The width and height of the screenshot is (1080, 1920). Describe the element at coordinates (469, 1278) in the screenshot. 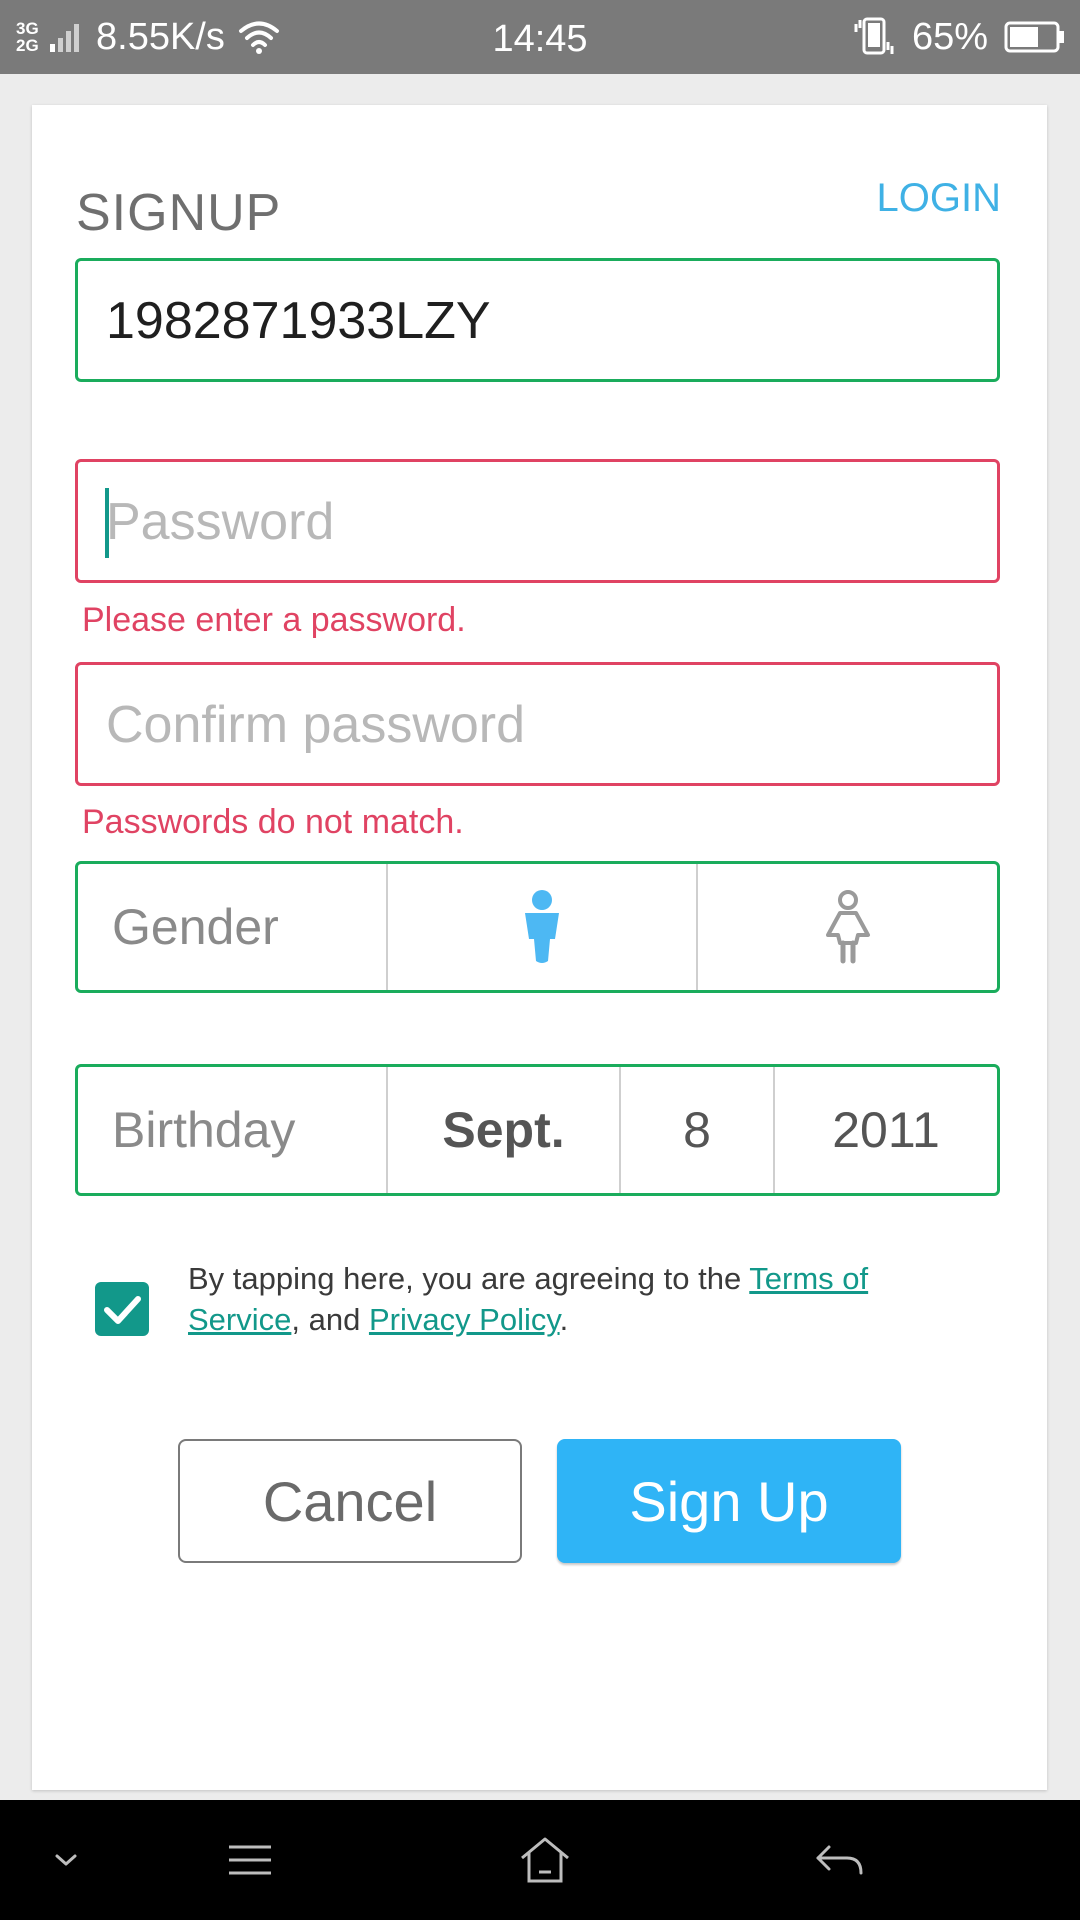

I see `terms-text-before: By tapping here, you are agreeing to the` at that location.